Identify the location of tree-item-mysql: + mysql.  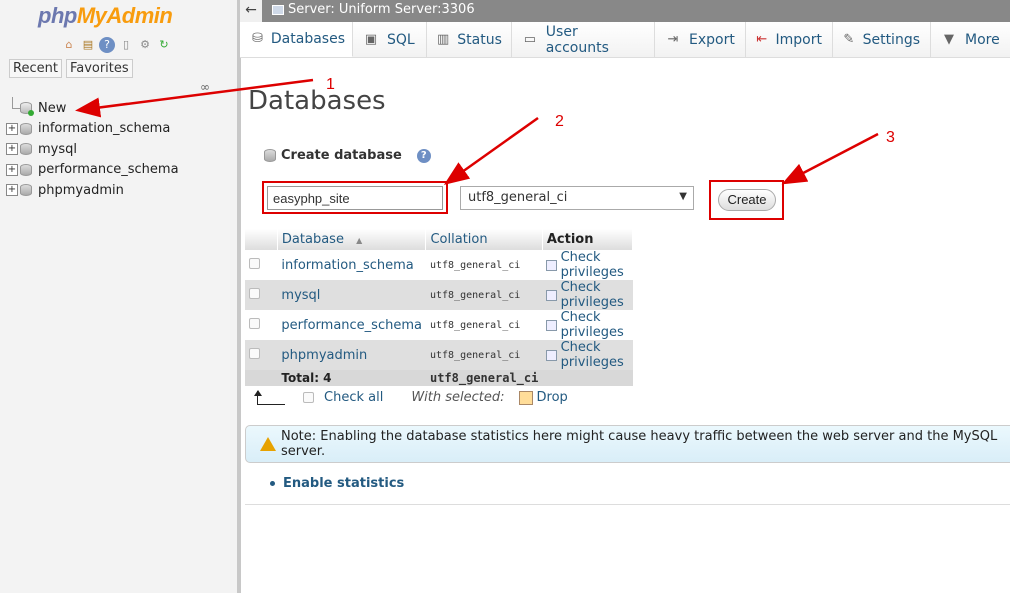
(92, 149).